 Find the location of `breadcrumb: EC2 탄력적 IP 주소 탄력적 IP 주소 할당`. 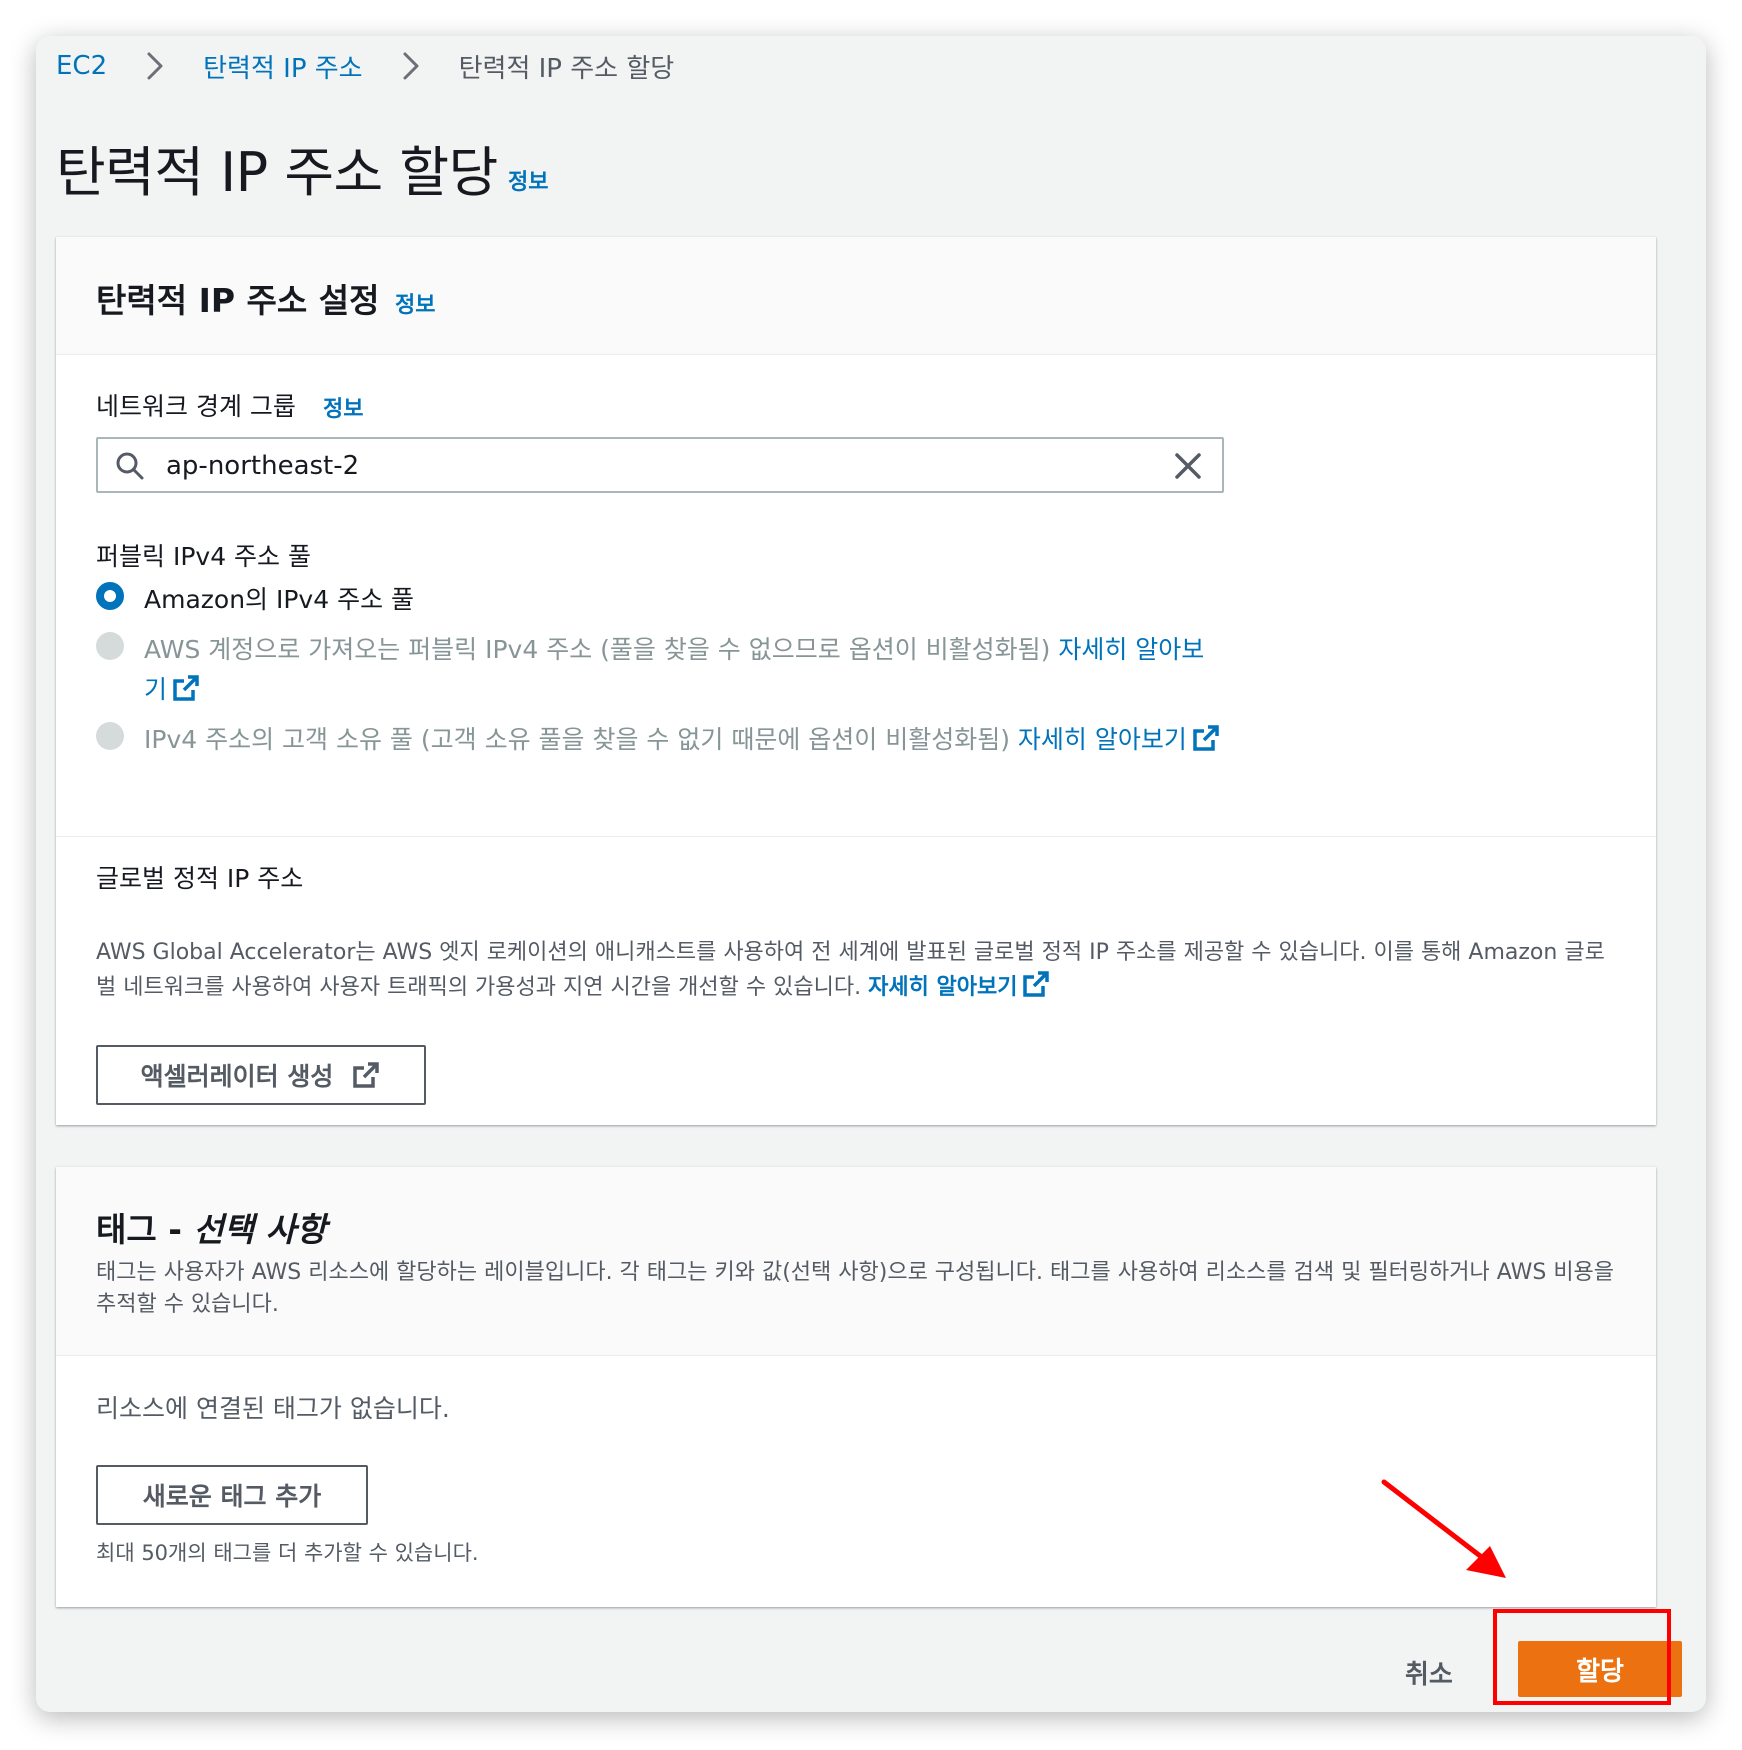

breadcrumb: EC2 탄력적 IP 주소 탄력적 IP 주소 할당 is located at coordinates (365, 66).